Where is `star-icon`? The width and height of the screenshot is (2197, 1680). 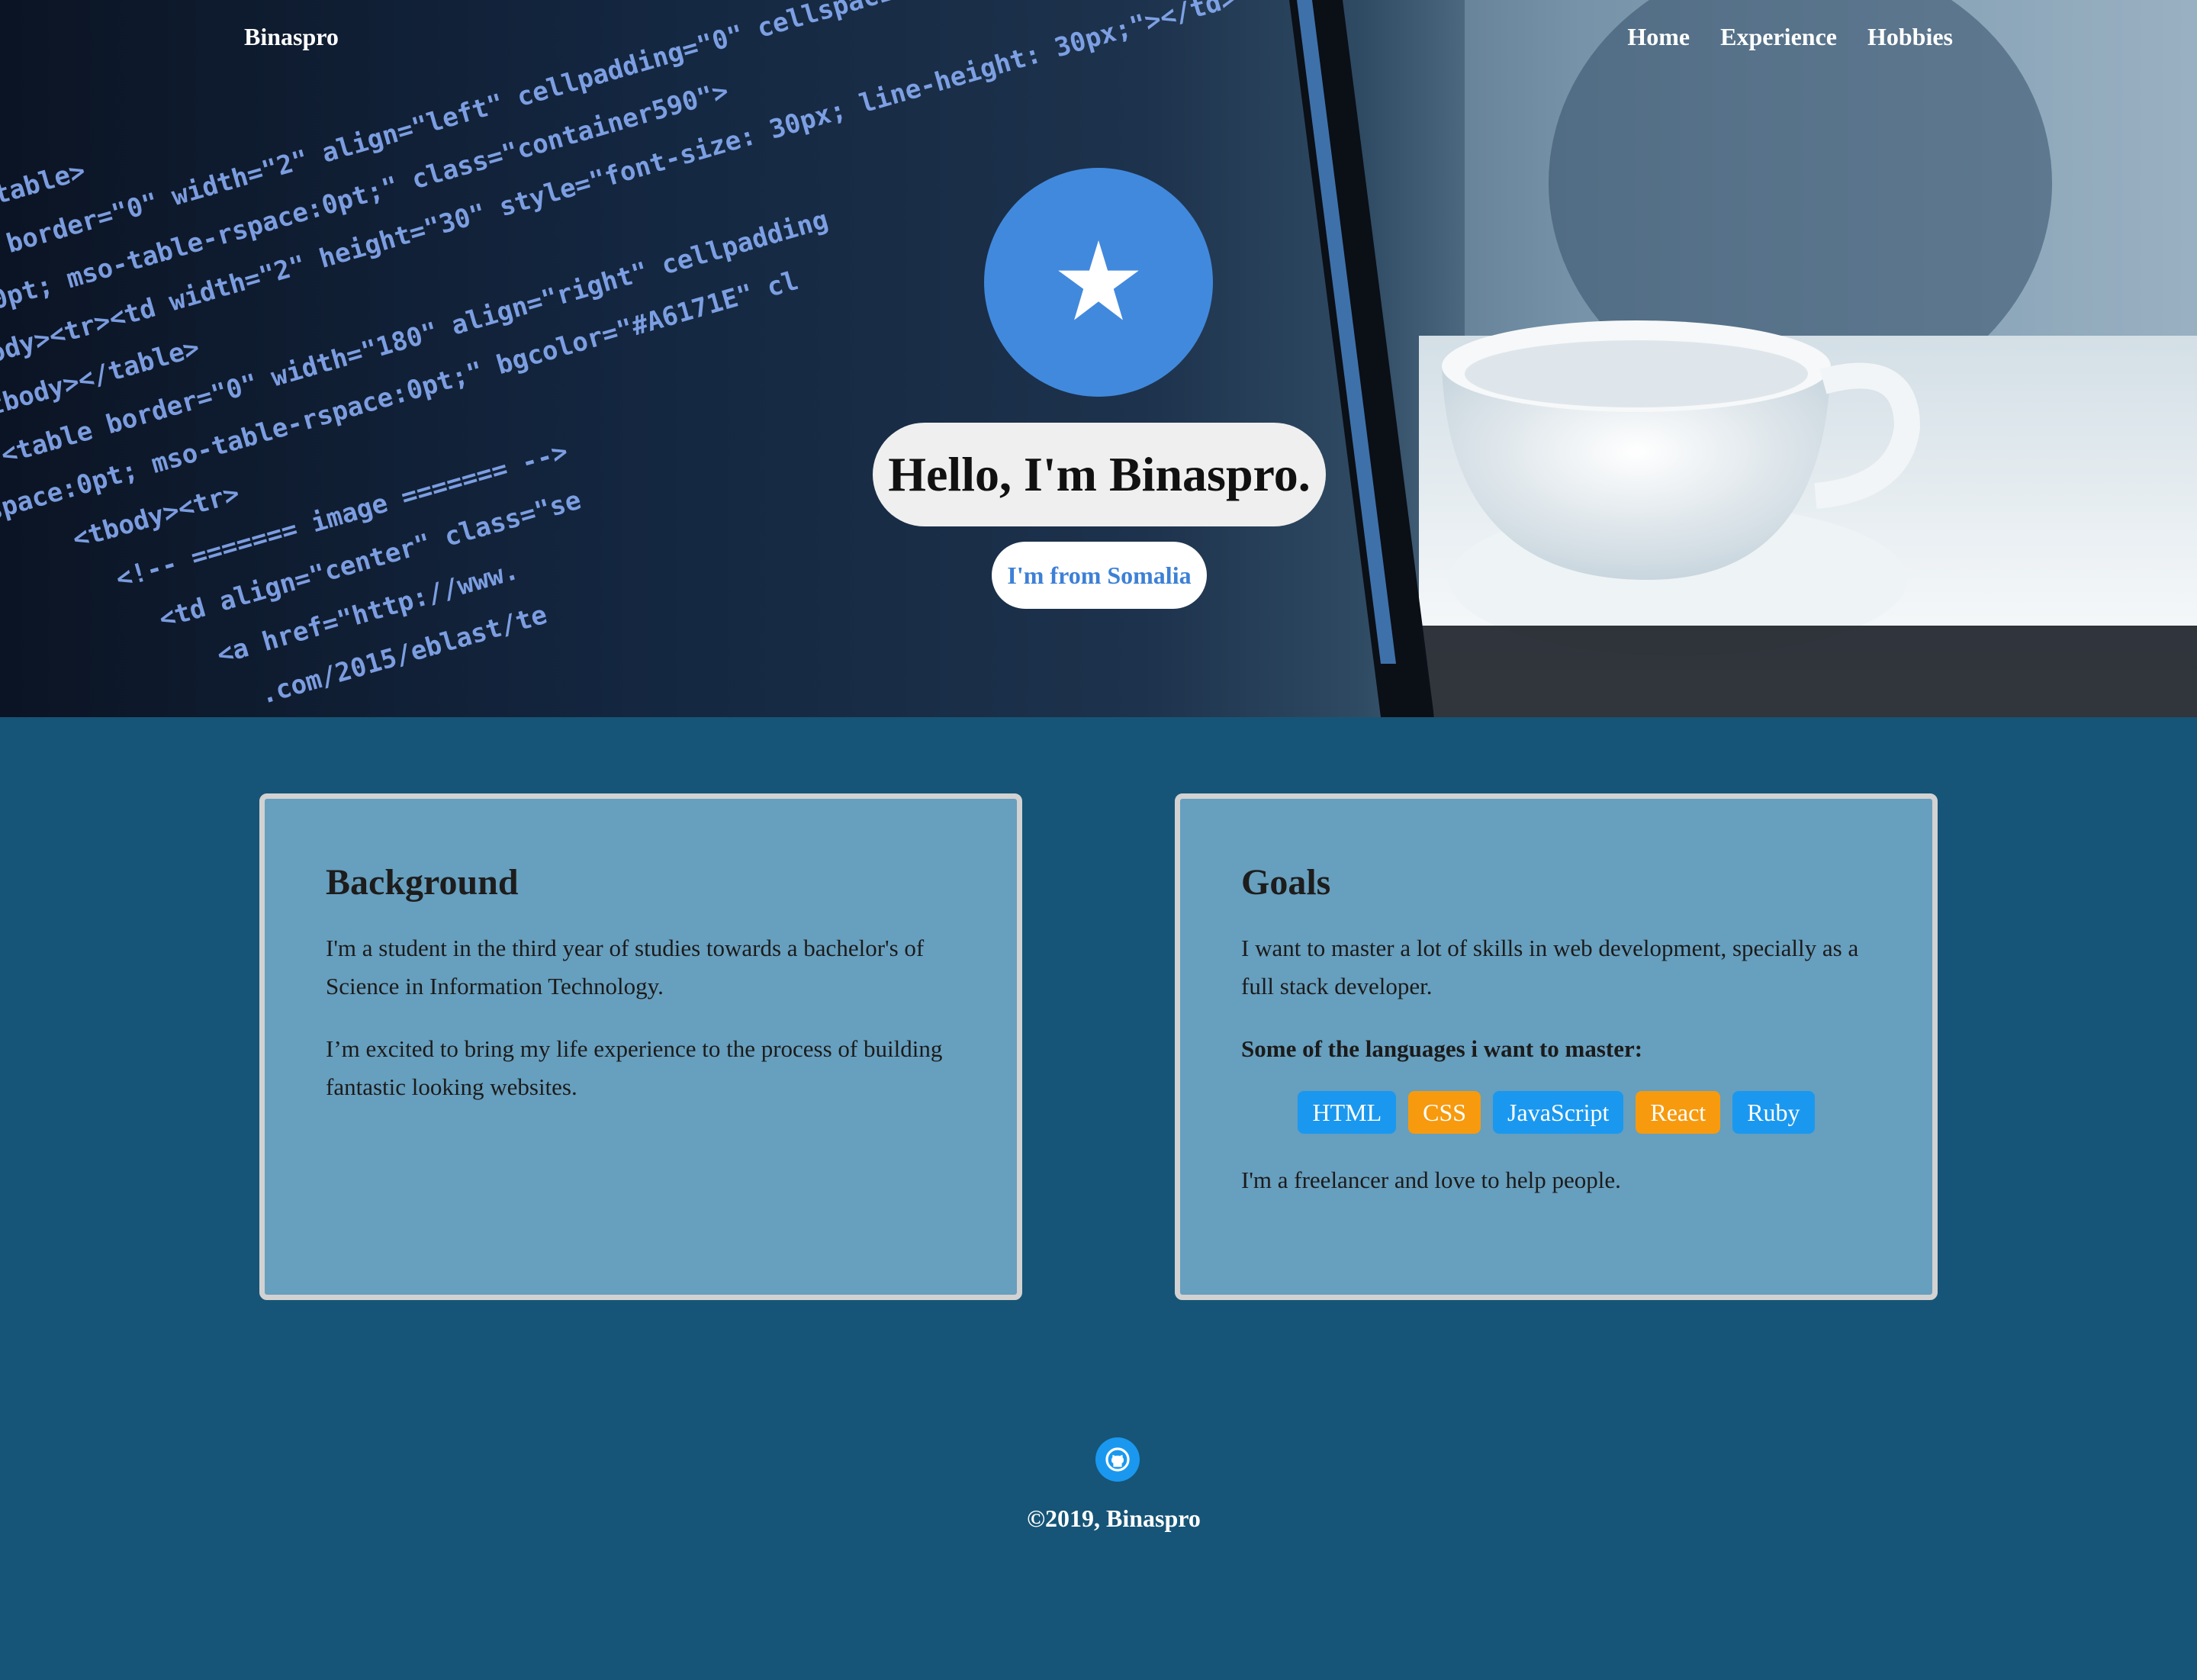
star-icon is located at coordinates (1098, 280).